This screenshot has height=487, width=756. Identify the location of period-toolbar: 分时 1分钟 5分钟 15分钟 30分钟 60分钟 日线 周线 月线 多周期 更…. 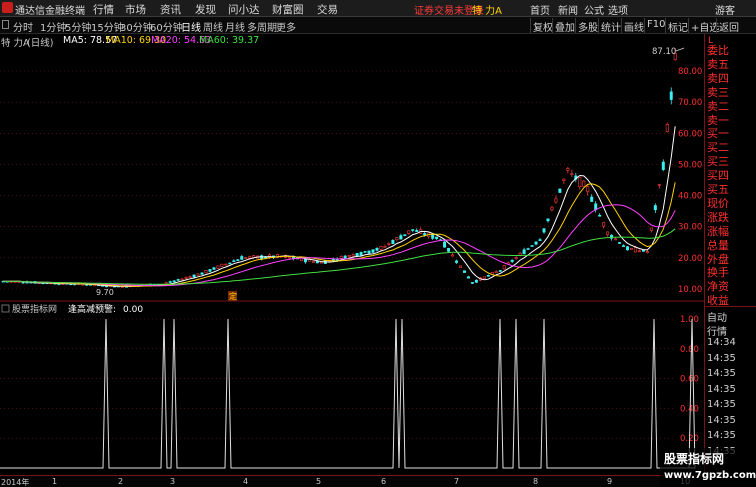
(378, 25).